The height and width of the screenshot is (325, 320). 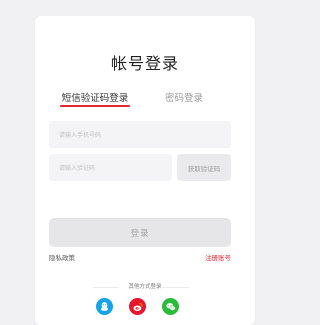 I want to click on active-tab-indicator, so click(x=95, y=106).